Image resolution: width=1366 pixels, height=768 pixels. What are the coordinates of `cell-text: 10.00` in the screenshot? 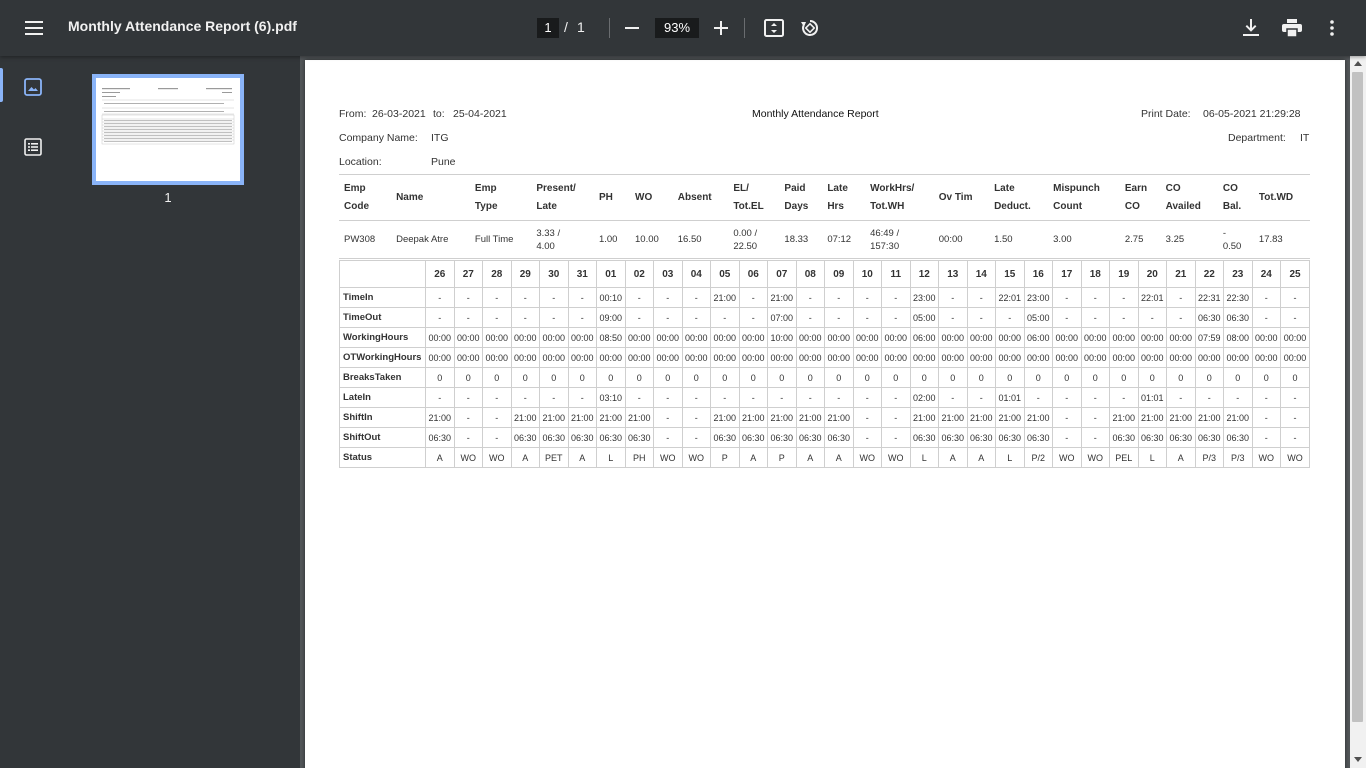 It's located at (647, 239).